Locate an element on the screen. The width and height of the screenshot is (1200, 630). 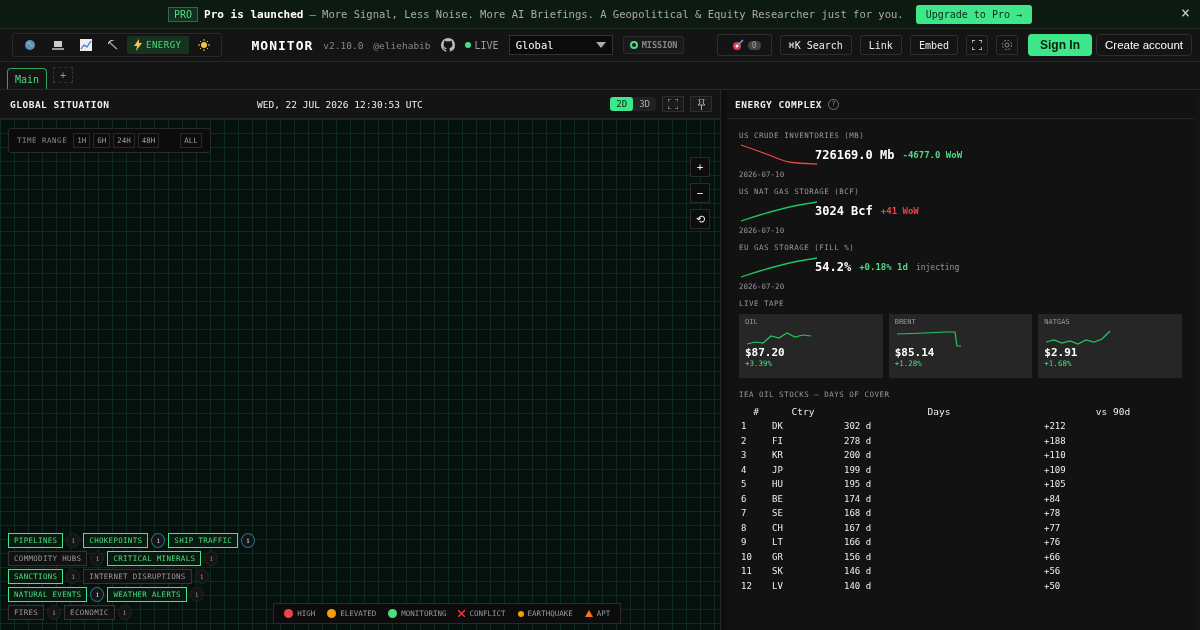
table-cell-text: +56 is located at coordinates (1053, 572).